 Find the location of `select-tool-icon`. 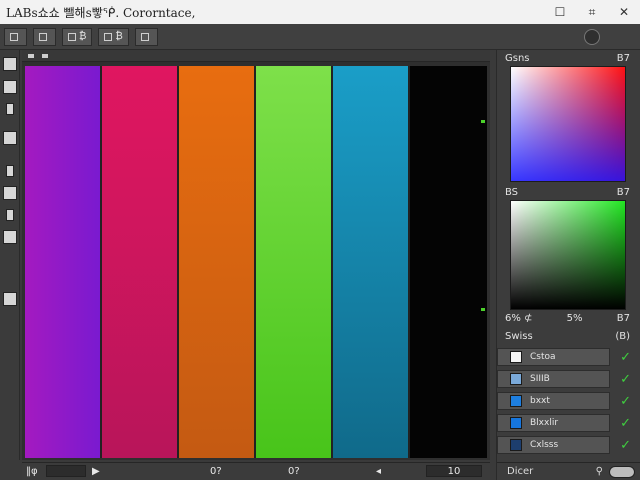

select-tool-icon is located at coordinates (9, 87).